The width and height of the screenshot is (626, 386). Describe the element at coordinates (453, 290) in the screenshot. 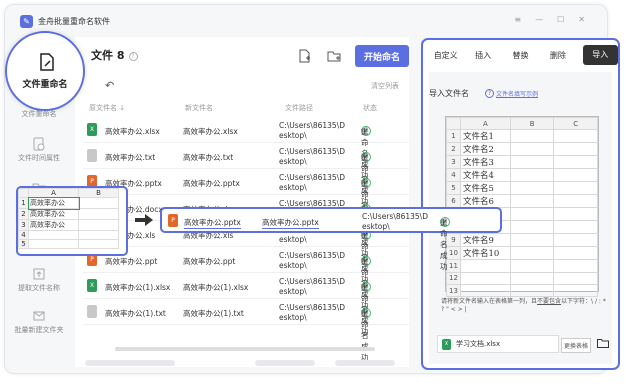

I see `sheet-row-header: 13` at that location.